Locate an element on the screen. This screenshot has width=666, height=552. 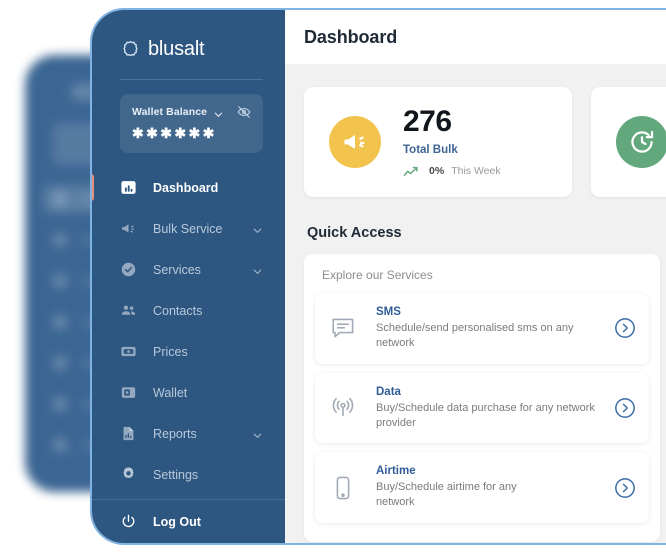
stat-period: This Week is located at coordinates (476, 171).